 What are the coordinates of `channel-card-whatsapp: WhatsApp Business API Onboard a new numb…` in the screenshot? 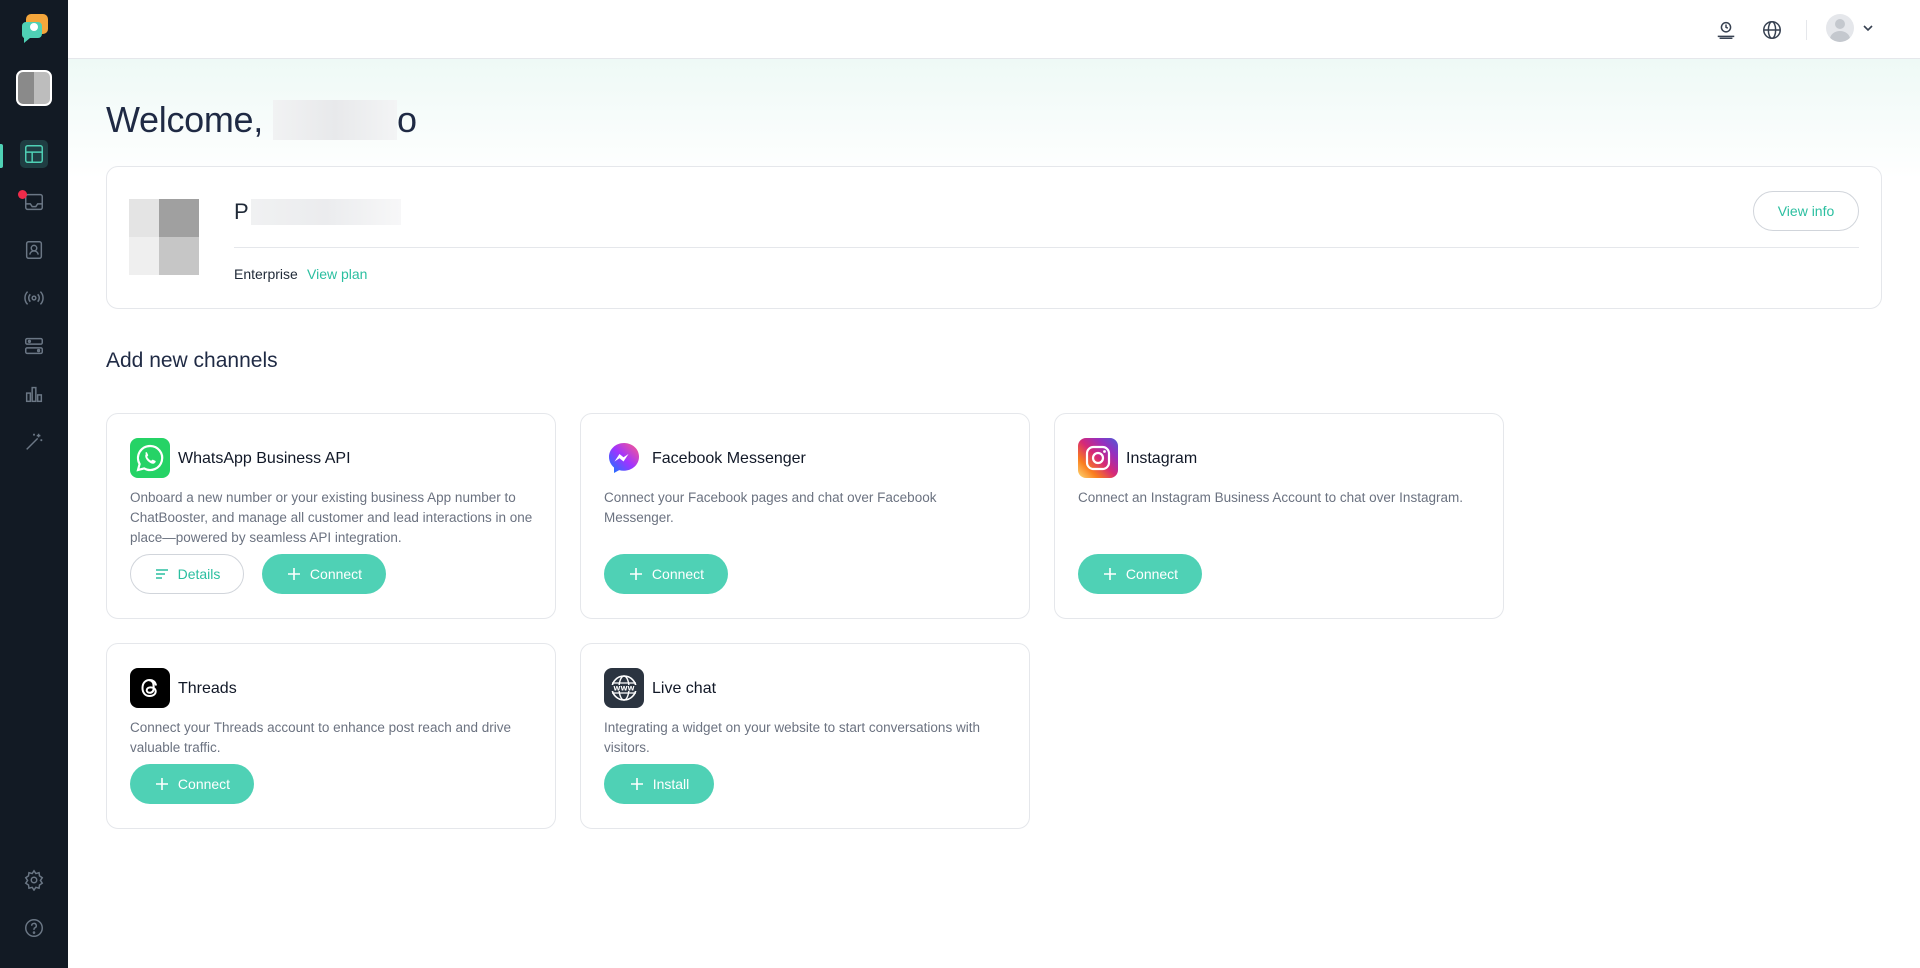 It's located at (331, 516).